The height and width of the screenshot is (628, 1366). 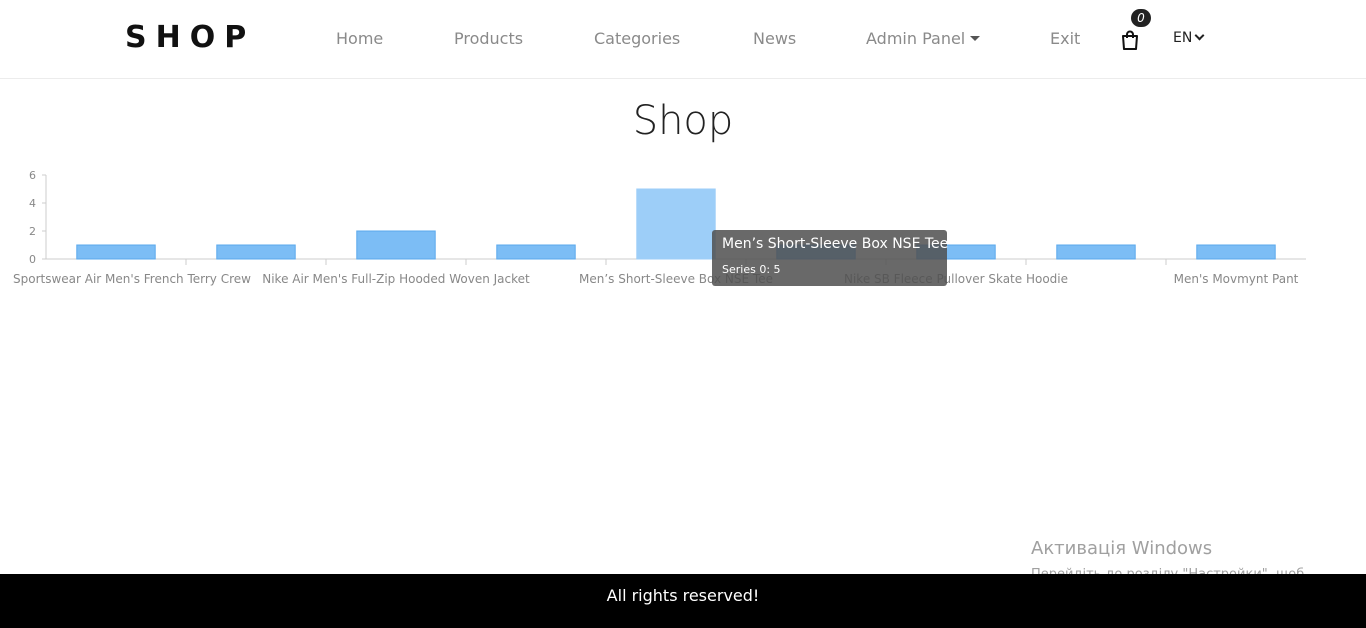 I want to click on nav-admin-panel: Admin Panel, so click(x=923, y=38).